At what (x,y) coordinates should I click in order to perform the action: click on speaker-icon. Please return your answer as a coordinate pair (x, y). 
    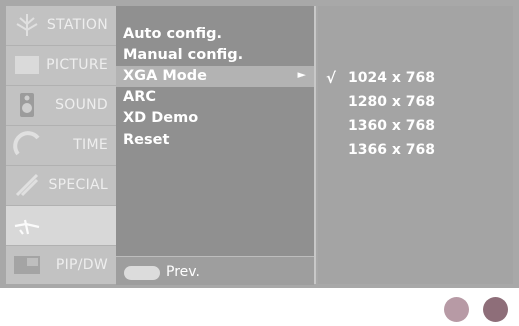
    Looking at the image, I should click on (27, 105).